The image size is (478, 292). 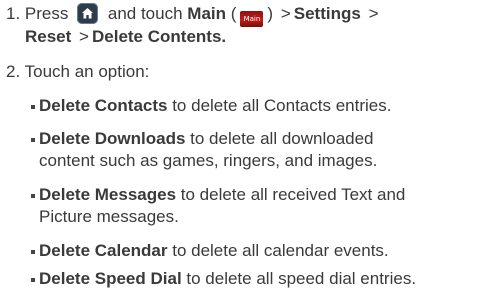 I want to click on option-title: Delete Contacts, so click(x=103, y=105).